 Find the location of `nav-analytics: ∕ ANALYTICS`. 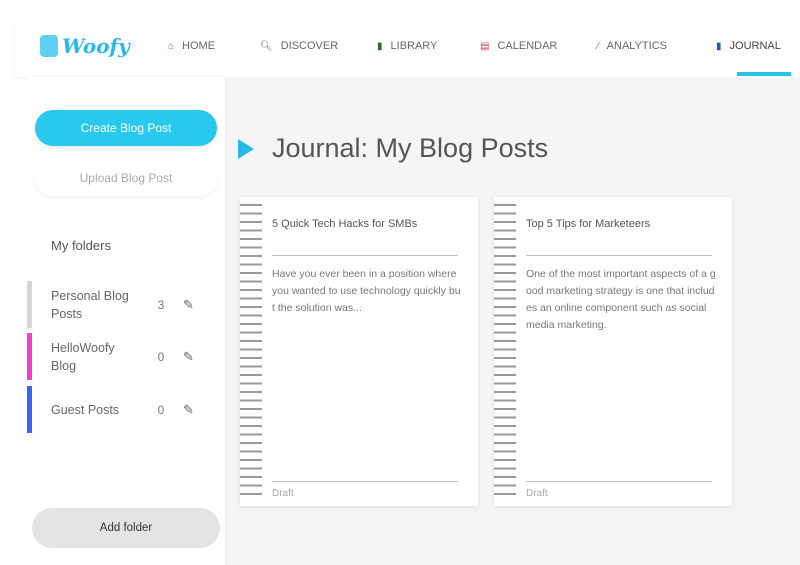

nav-analytics: ∕ ANALYTICS is located at coordinates (632, 46).